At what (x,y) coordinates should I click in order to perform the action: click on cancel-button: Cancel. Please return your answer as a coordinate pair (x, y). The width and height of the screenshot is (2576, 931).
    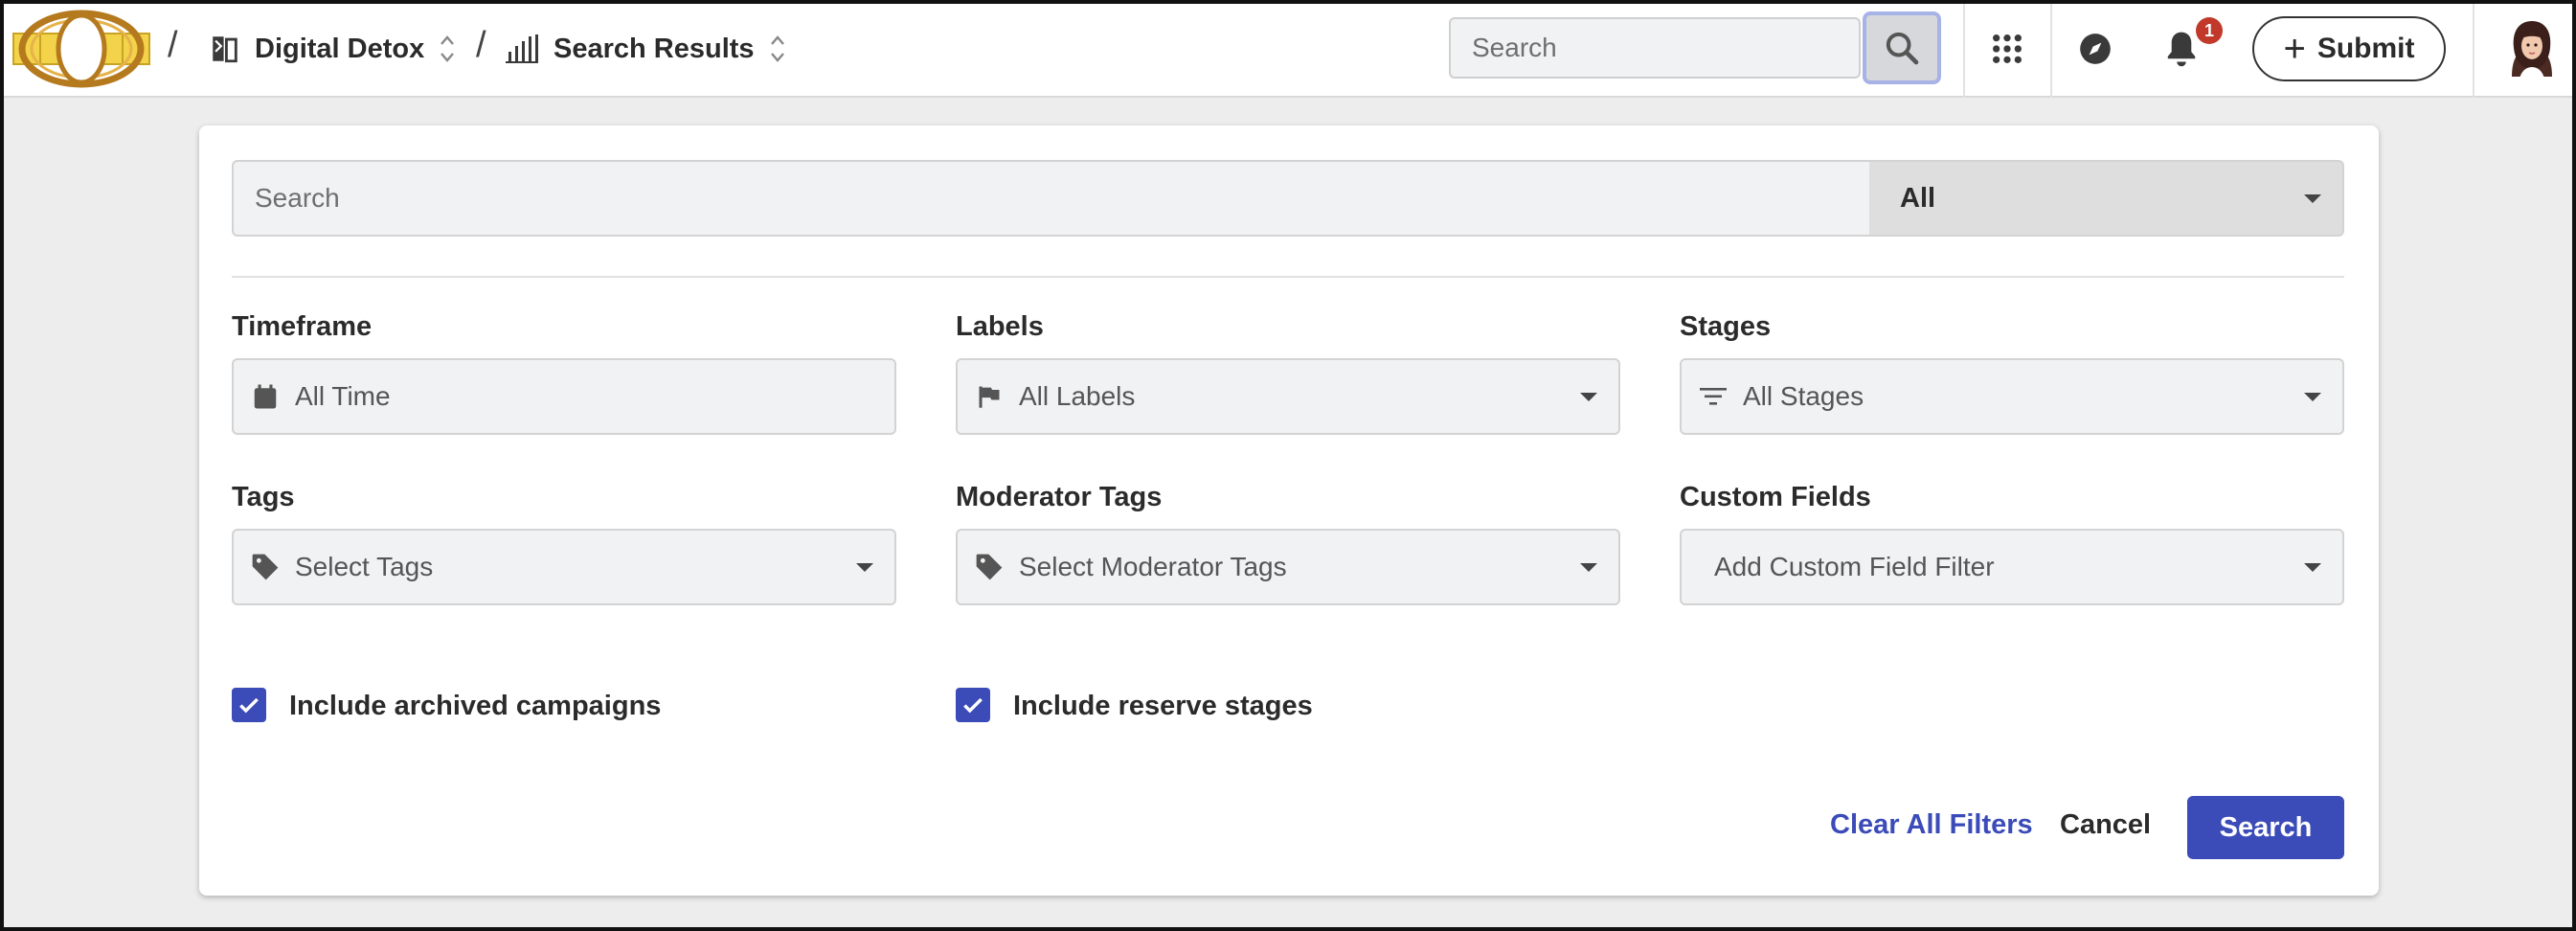
    Looking at the image, I should click on (2105, 825).